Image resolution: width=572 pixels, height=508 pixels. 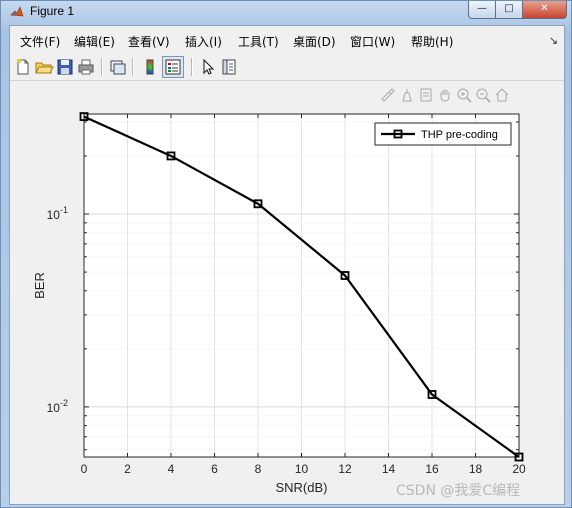 What do you see at coordinates (229, 67) in the screenshot?
I see `property-editor-icon` at bounding box center [229, 67].